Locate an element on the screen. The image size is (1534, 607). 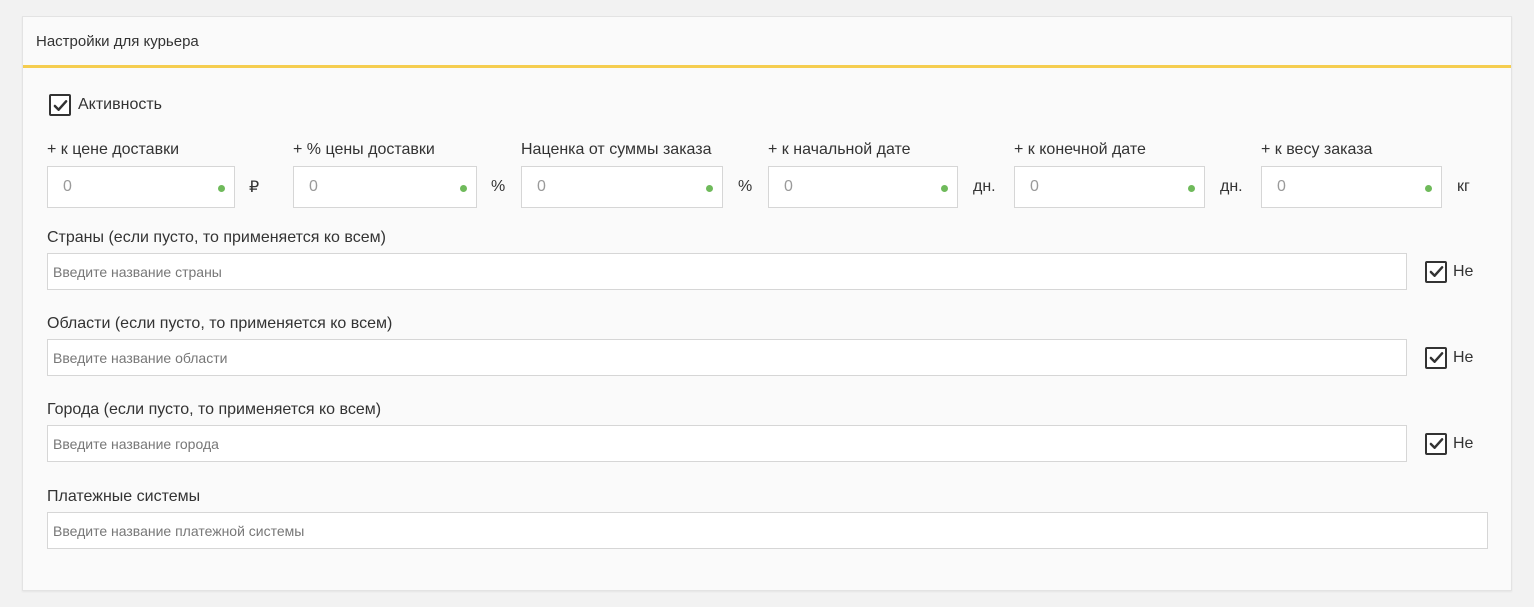
countries-not-toggle: Не is located at coordinates (1449, 271).